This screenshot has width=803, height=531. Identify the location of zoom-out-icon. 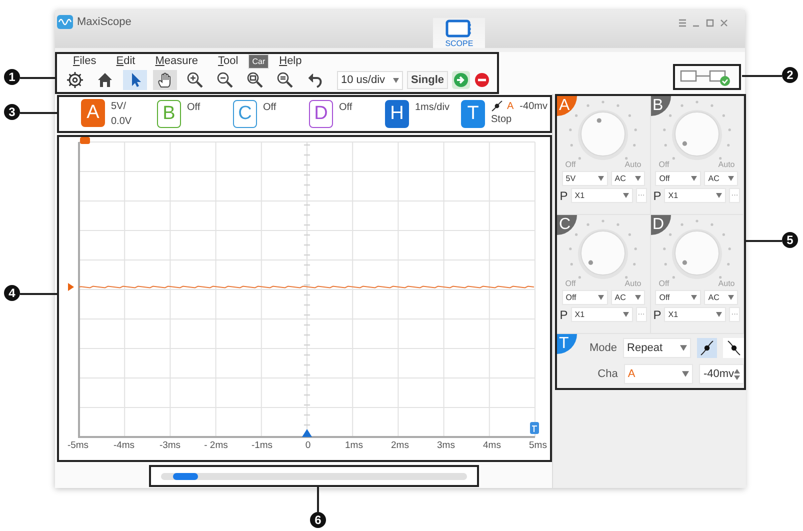
(225, 80).